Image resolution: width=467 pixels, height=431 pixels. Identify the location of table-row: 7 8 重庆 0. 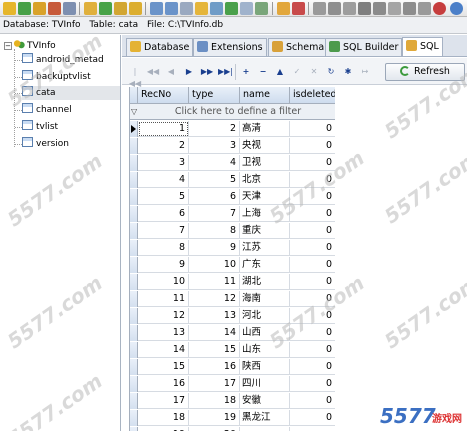
(232, 231).